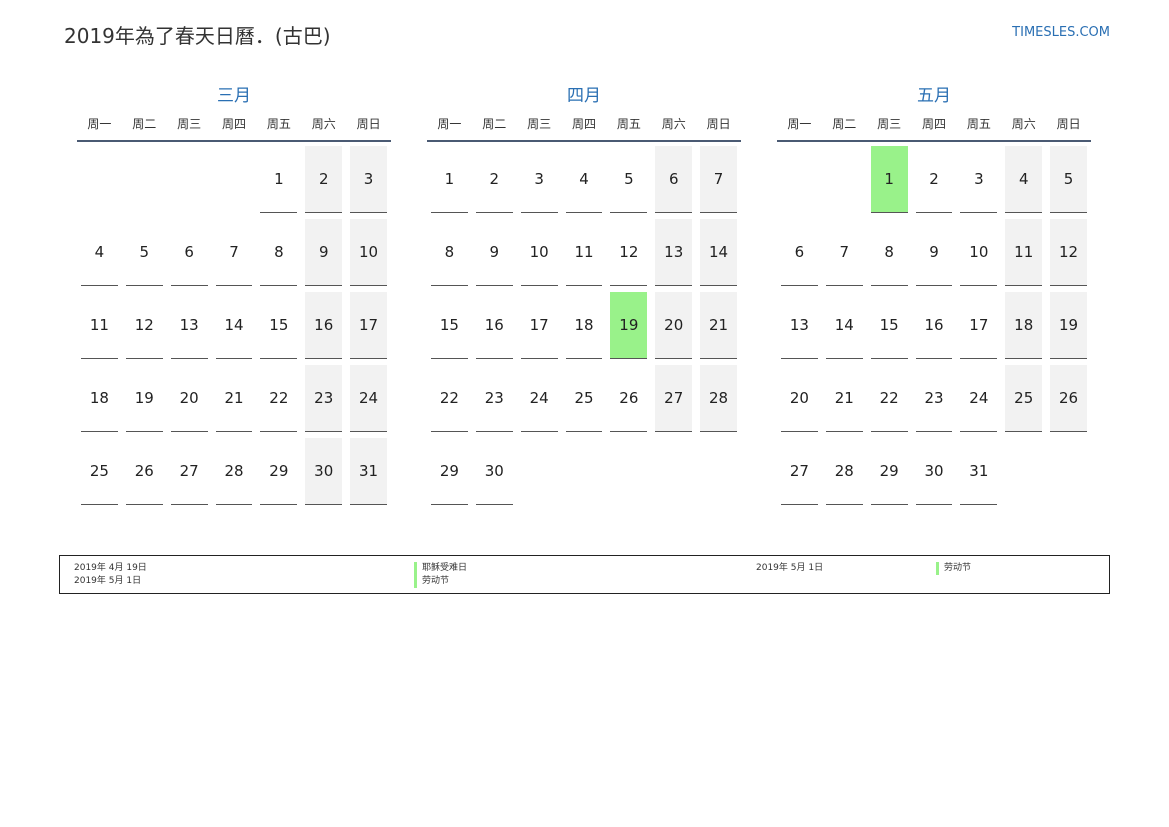 This screenshot has width=1169, height=827. I want to click on day-cell: 24, so click(978, 401).